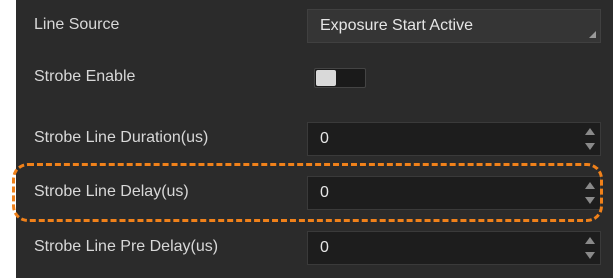 The image size is (613, 278). I want to click on strobe-line-duration-value: 0, so click(324, 138).